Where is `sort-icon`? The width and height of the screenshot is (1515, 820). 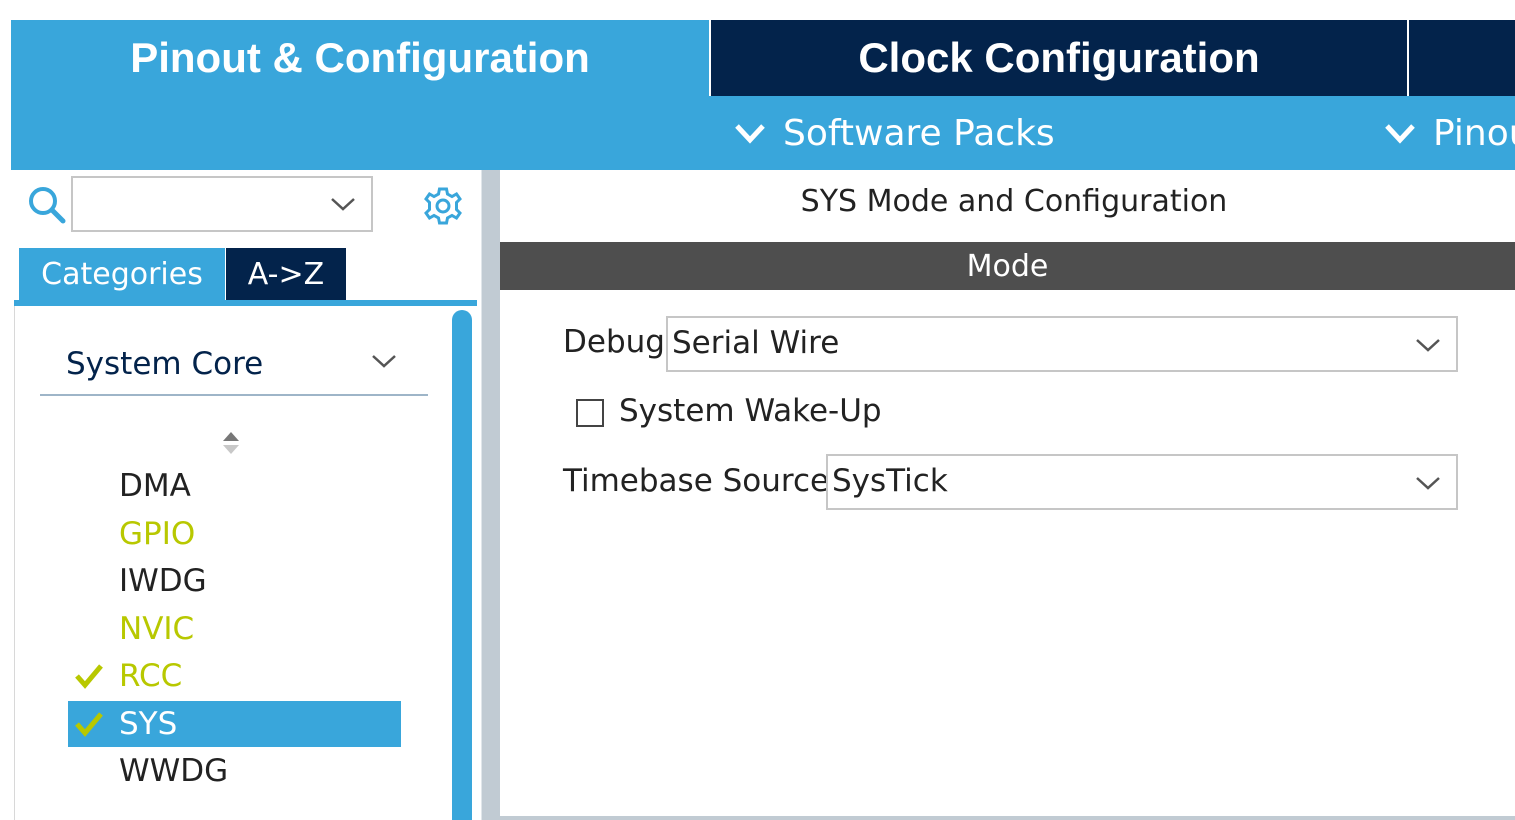 sort-icon is located at coordinates (231, 443).